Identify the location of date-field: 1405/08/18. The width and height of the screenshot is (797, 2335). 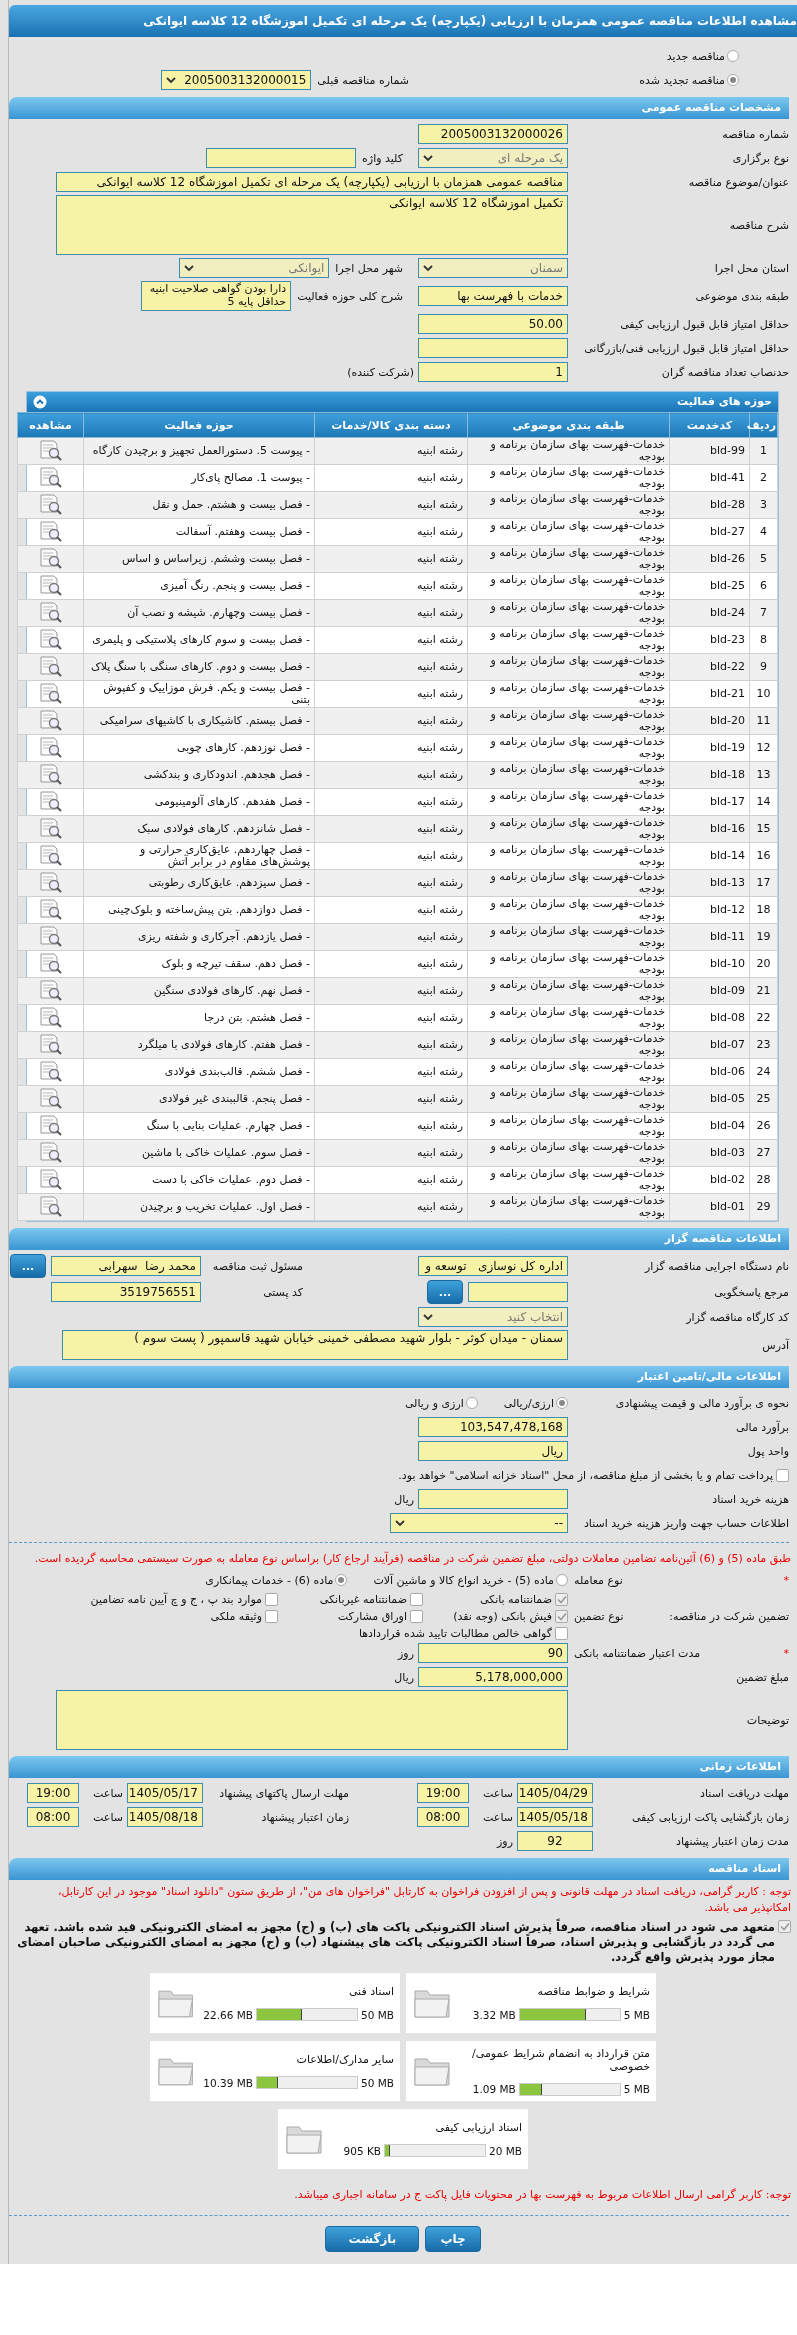
(165, 1817).